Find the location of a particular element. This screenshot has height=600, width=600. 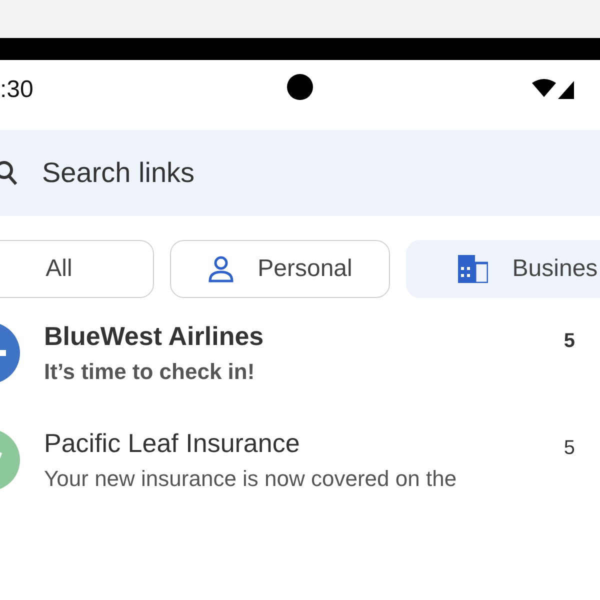

sender-name: Pacific Leaf Insurance is located at coordinates (172, 443).